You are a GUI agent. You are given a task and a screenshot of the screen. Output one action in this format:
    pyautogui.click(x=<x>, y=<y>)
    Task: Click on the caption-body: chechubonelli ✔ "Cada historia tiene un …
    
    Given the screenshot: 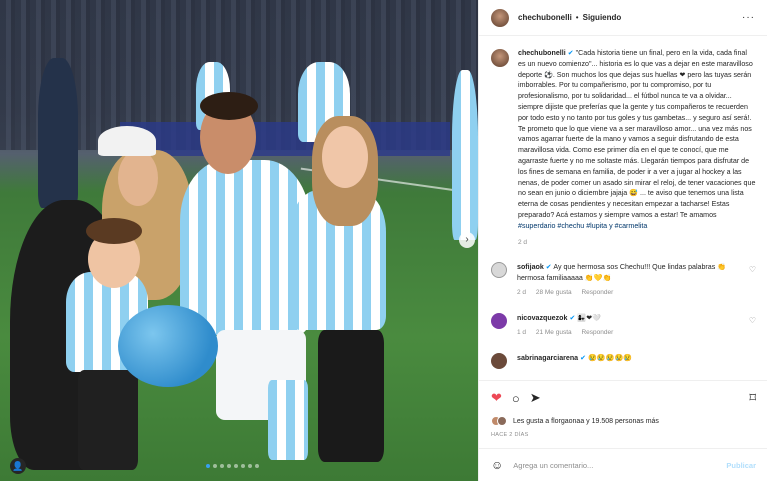 What is the action you would take?
    pyautogui.click(x=637, y=148)
    